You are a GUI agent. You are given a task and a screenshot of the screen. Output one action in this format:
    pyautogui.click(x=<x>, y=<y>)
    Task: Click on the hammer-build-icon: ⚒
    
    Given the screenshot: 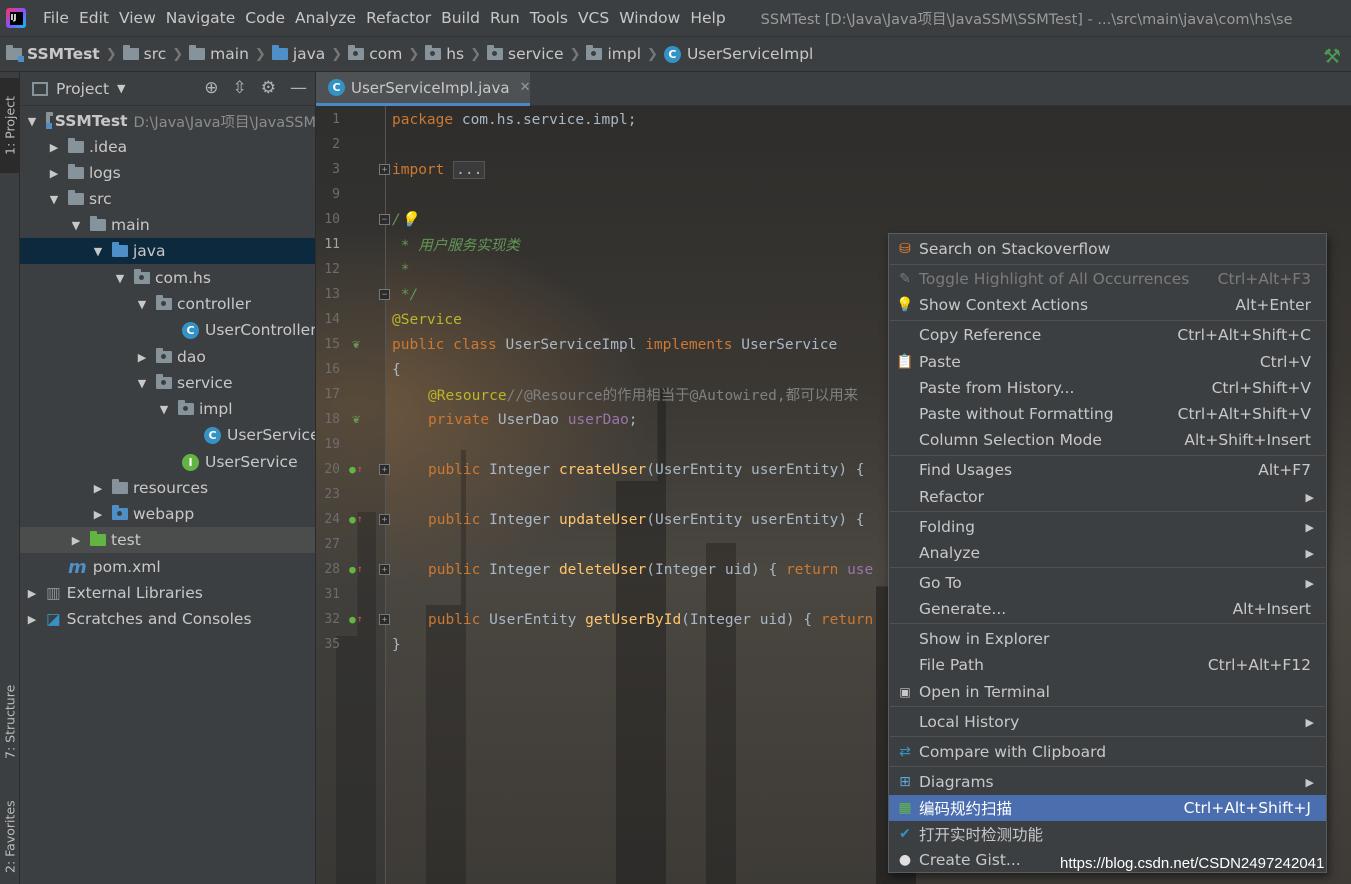 What is the action you would take?
    pyautogui.click(x=1332, y=56)
    